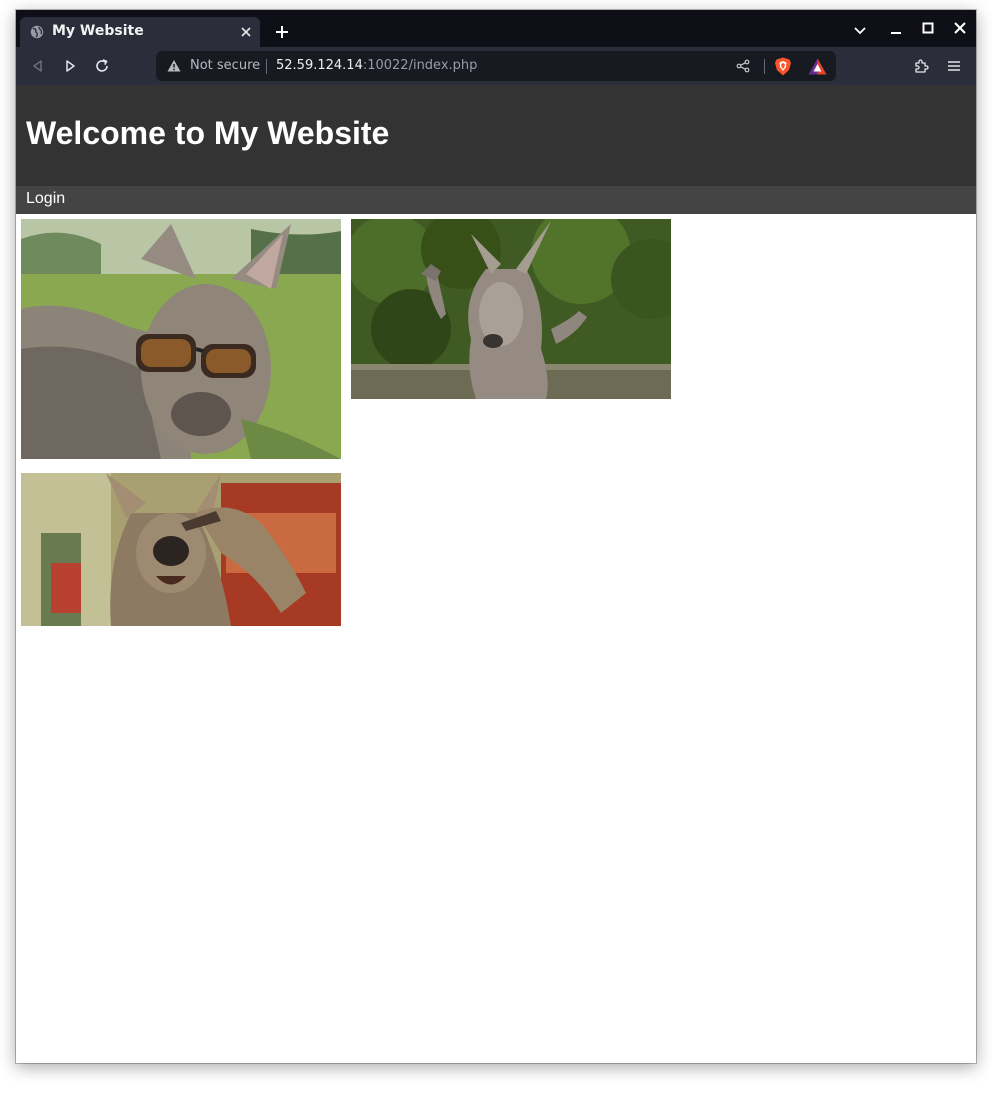 This screenshot has height=1095, width=992. What do you see at coordinates (102, 66) in the screenshot?
I see `reload-icon` at bounding box center [102, 66].